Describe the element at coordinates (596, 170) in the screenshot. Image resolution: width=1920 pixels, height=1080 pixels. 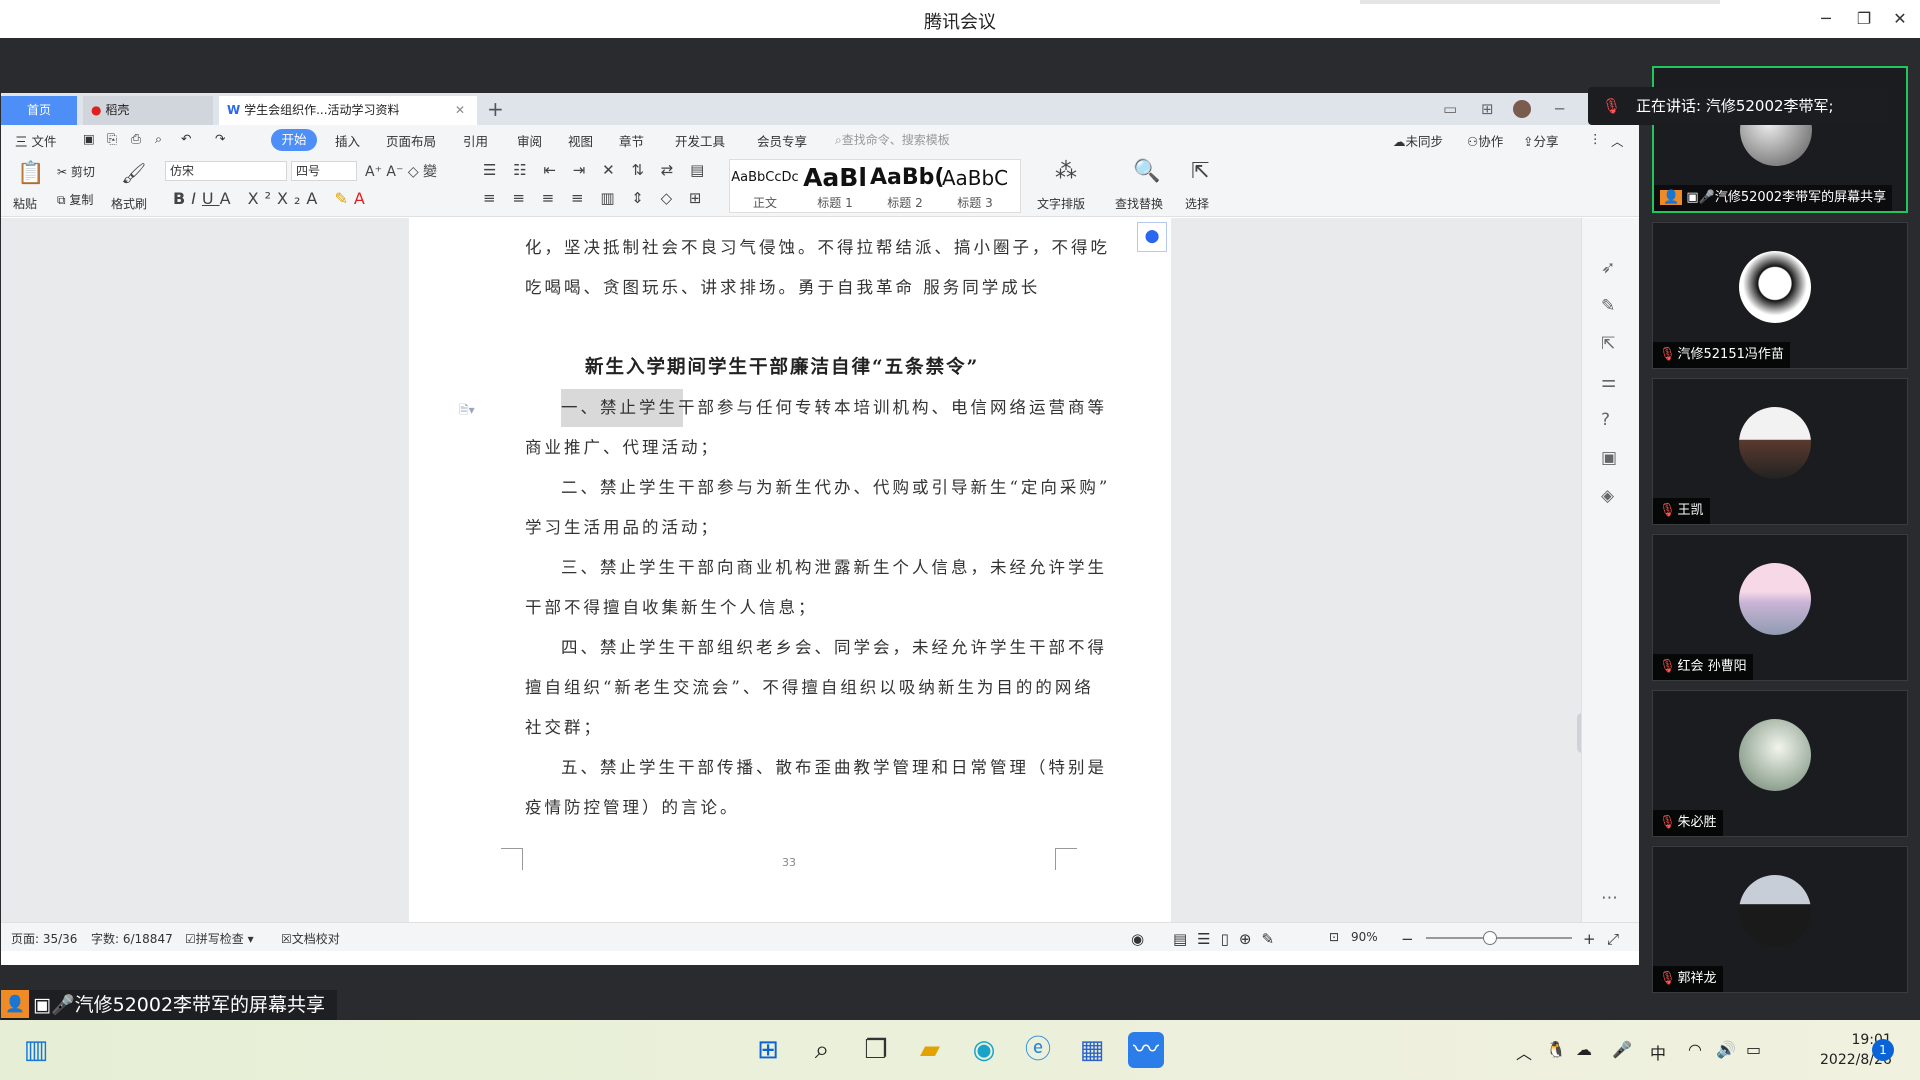
I see `list-icons: ☰ ☷ ⇤ ⇥ ✕ ⇅ ⇄ ▤` at that location.